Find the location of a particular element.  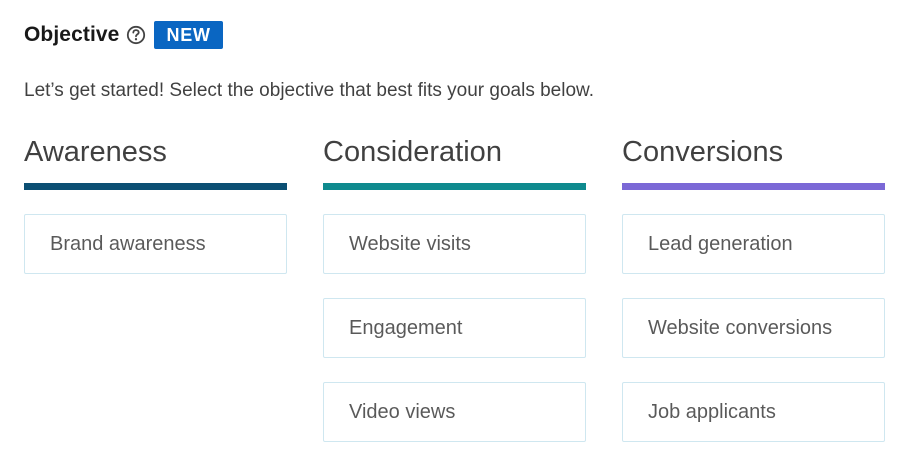

awareness-heading: Awareness is located at coordinates (95, 152).